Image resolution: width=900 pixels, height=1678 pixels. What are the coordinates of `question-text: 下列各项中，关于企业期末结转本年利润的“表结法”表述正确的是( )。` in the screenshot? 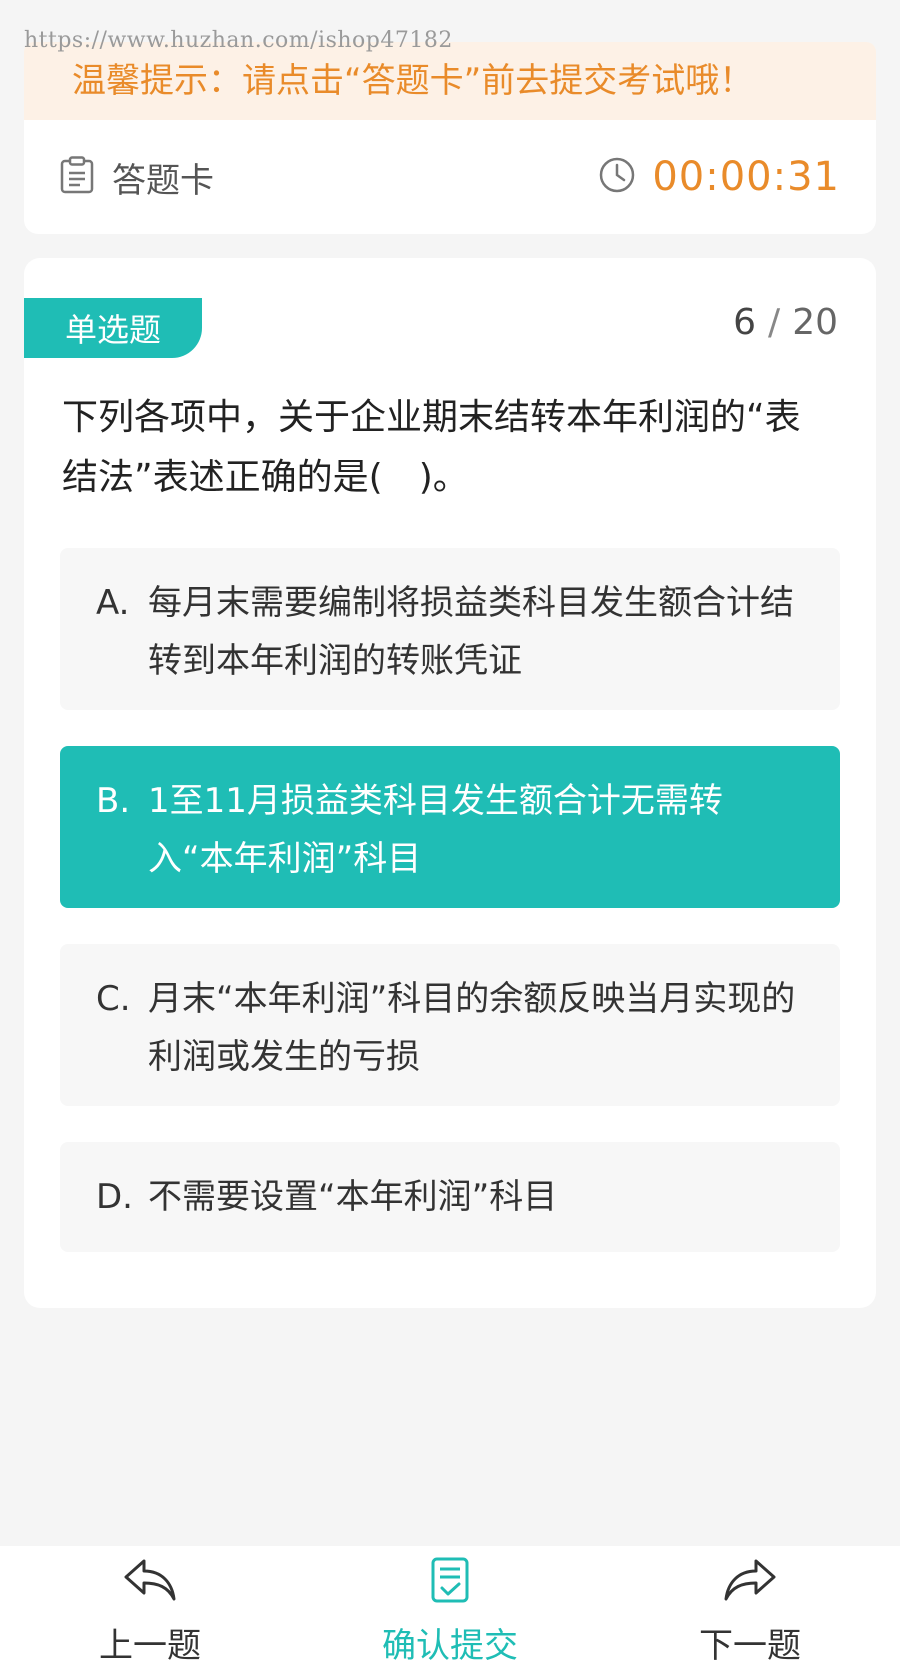 It's located at (431, 447).